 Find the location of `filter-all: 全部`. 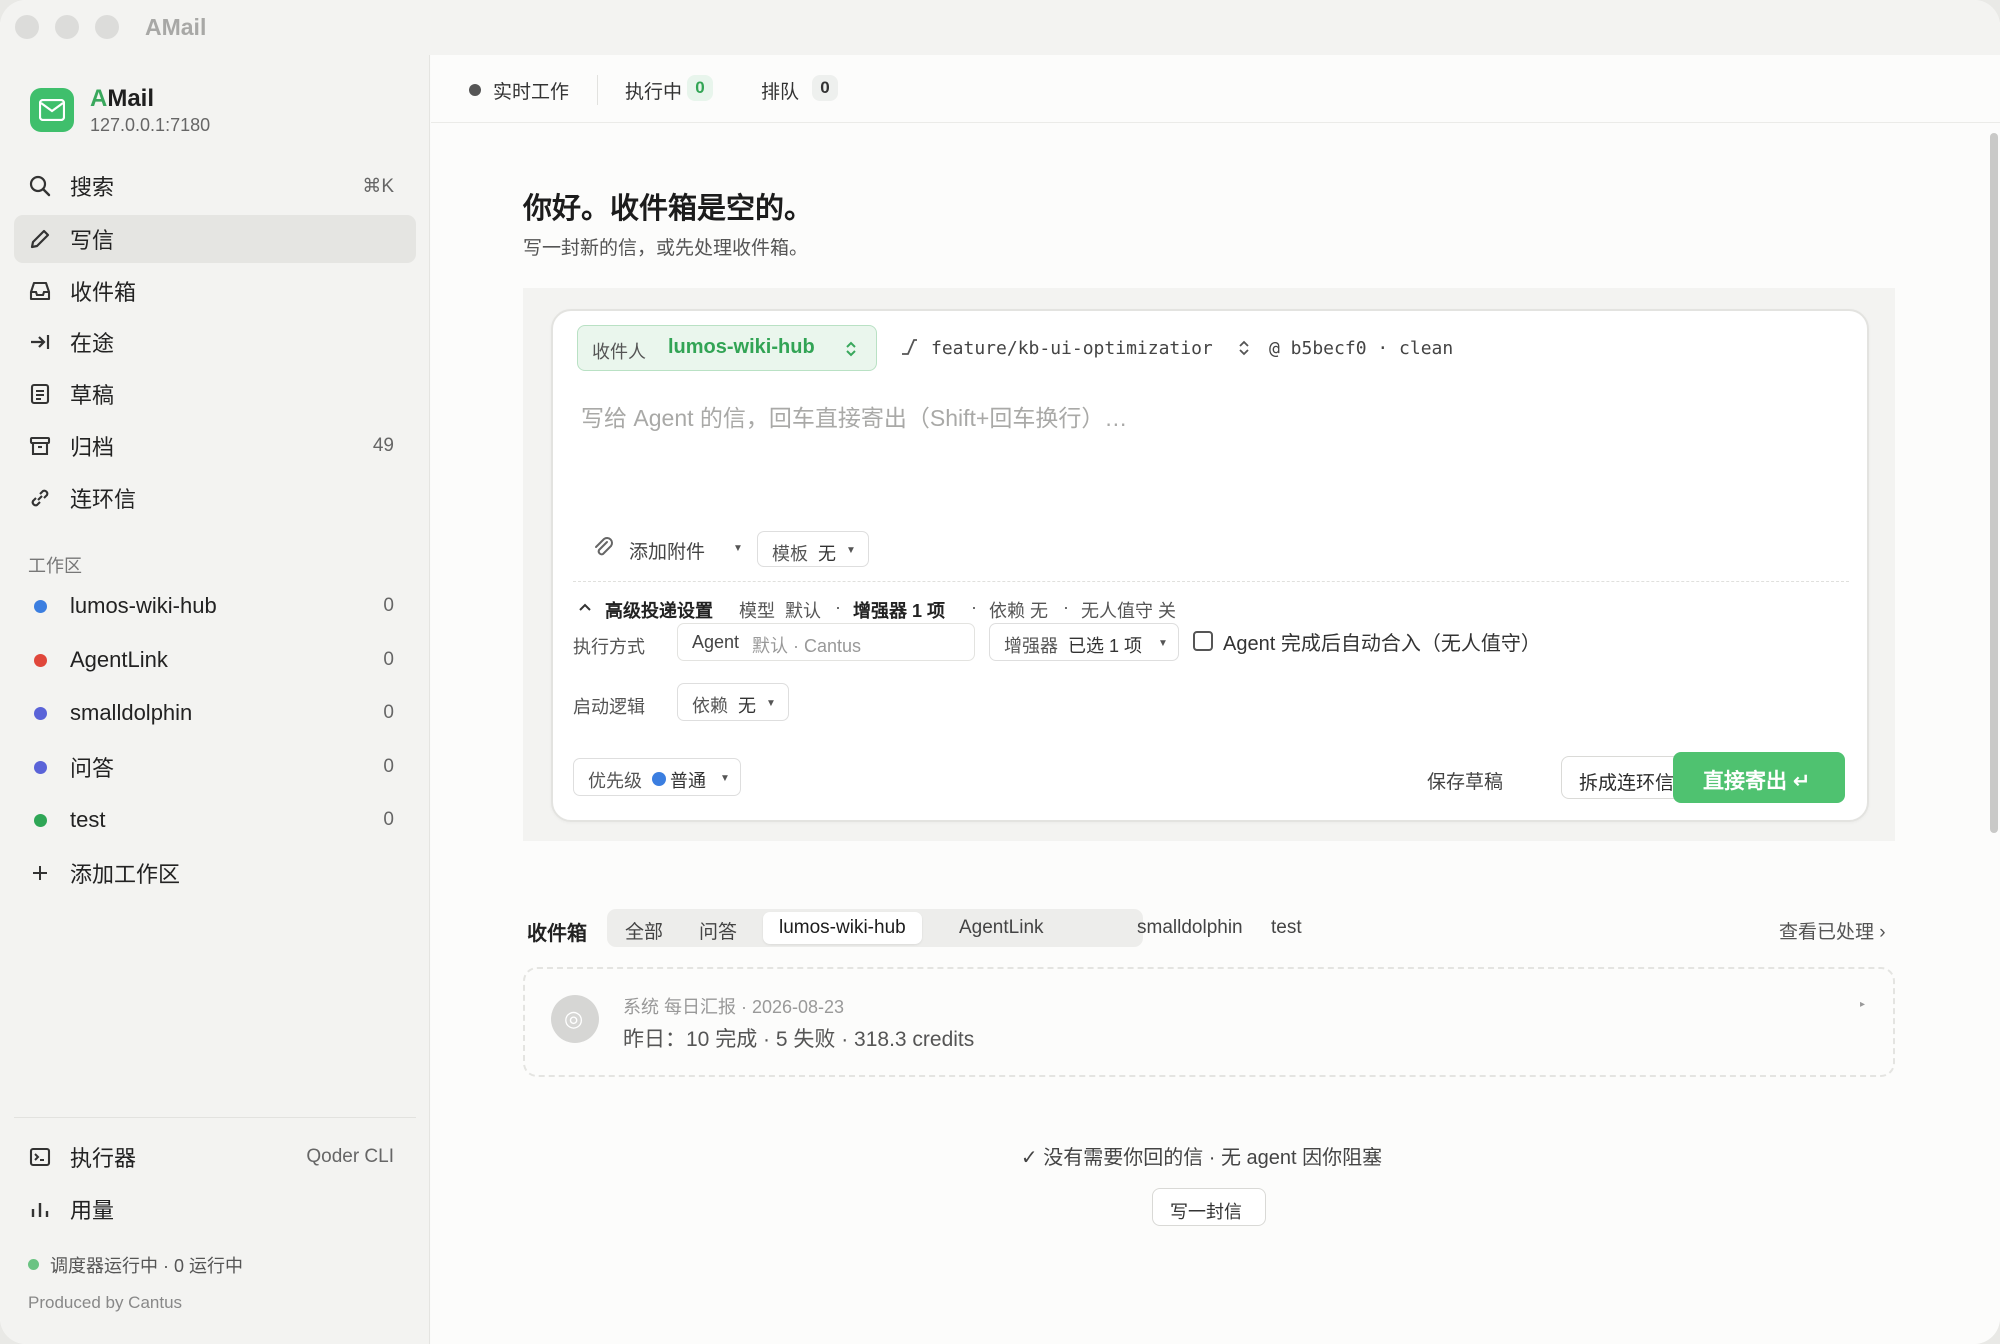

filter-all: 全部 is located at coordinates (644, 930).